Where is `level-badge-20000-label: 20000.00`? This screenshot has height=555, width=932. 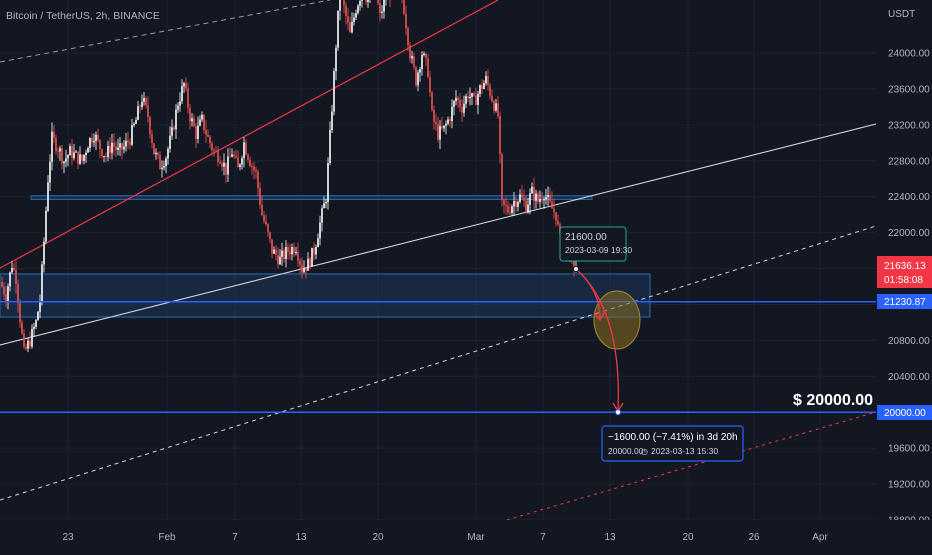 level-badge-20000-label: 20000.00 is located at coordinates (905, 413).